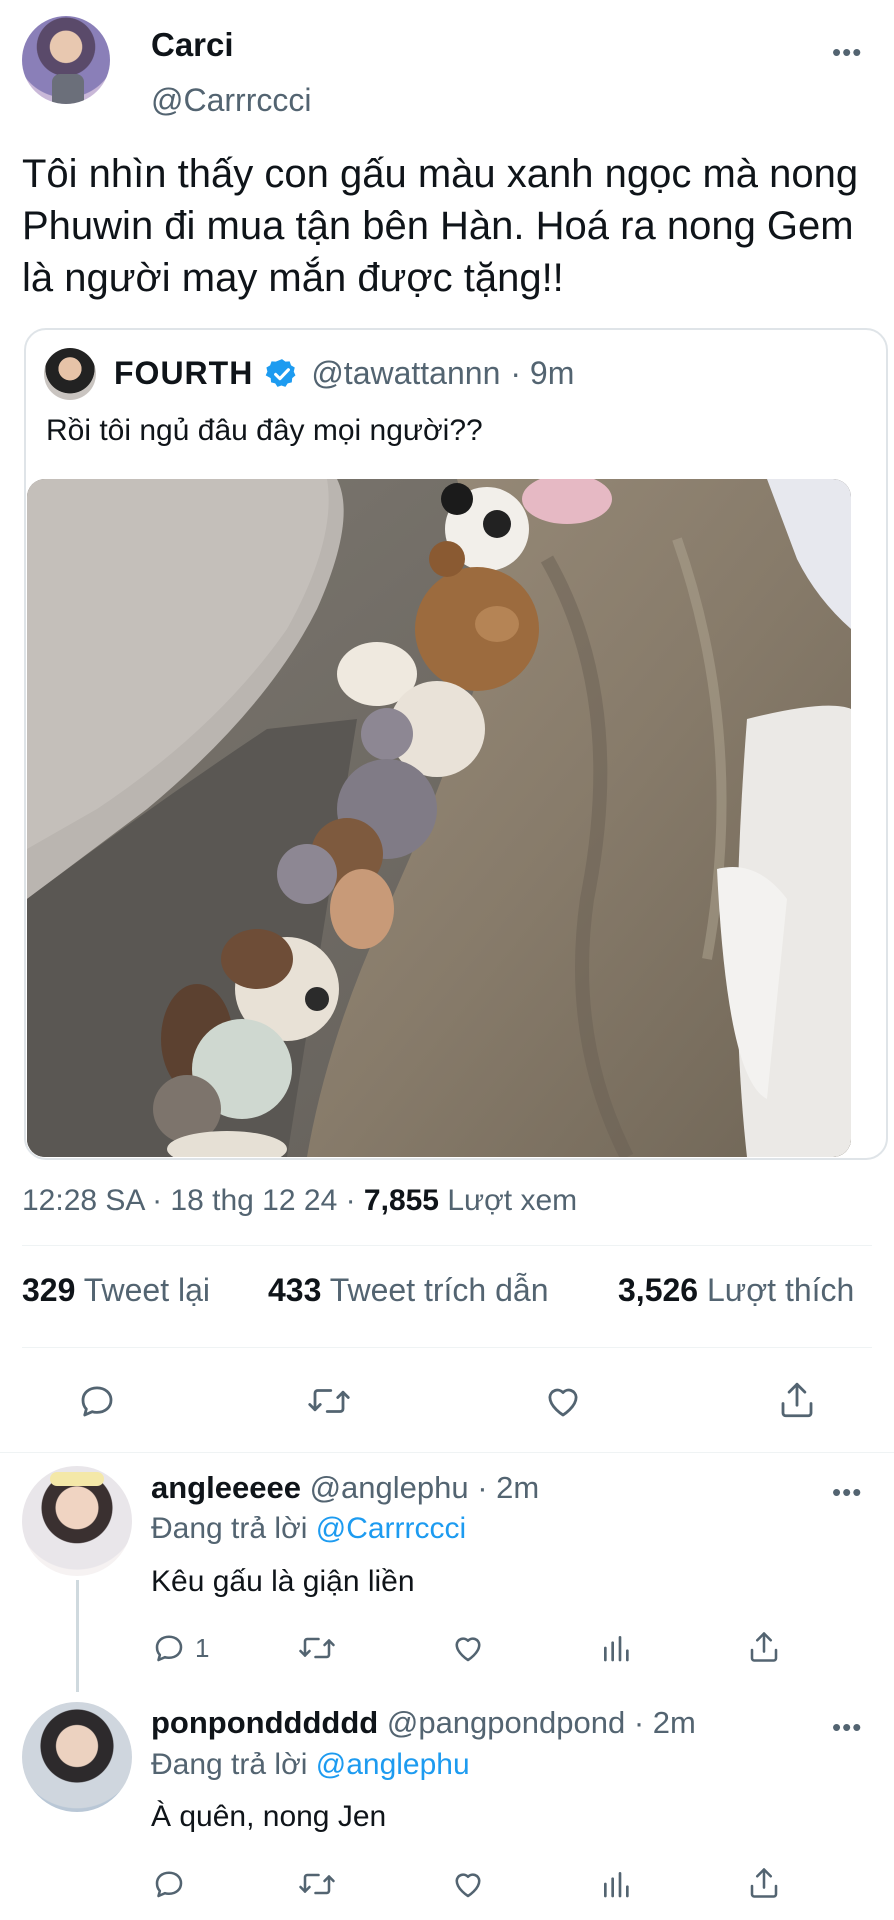  What do you see at coordinates (389, 1487) in the screenshot?
I see `reply-author-handle: @anglephu` at bounding box center [389, 1487].